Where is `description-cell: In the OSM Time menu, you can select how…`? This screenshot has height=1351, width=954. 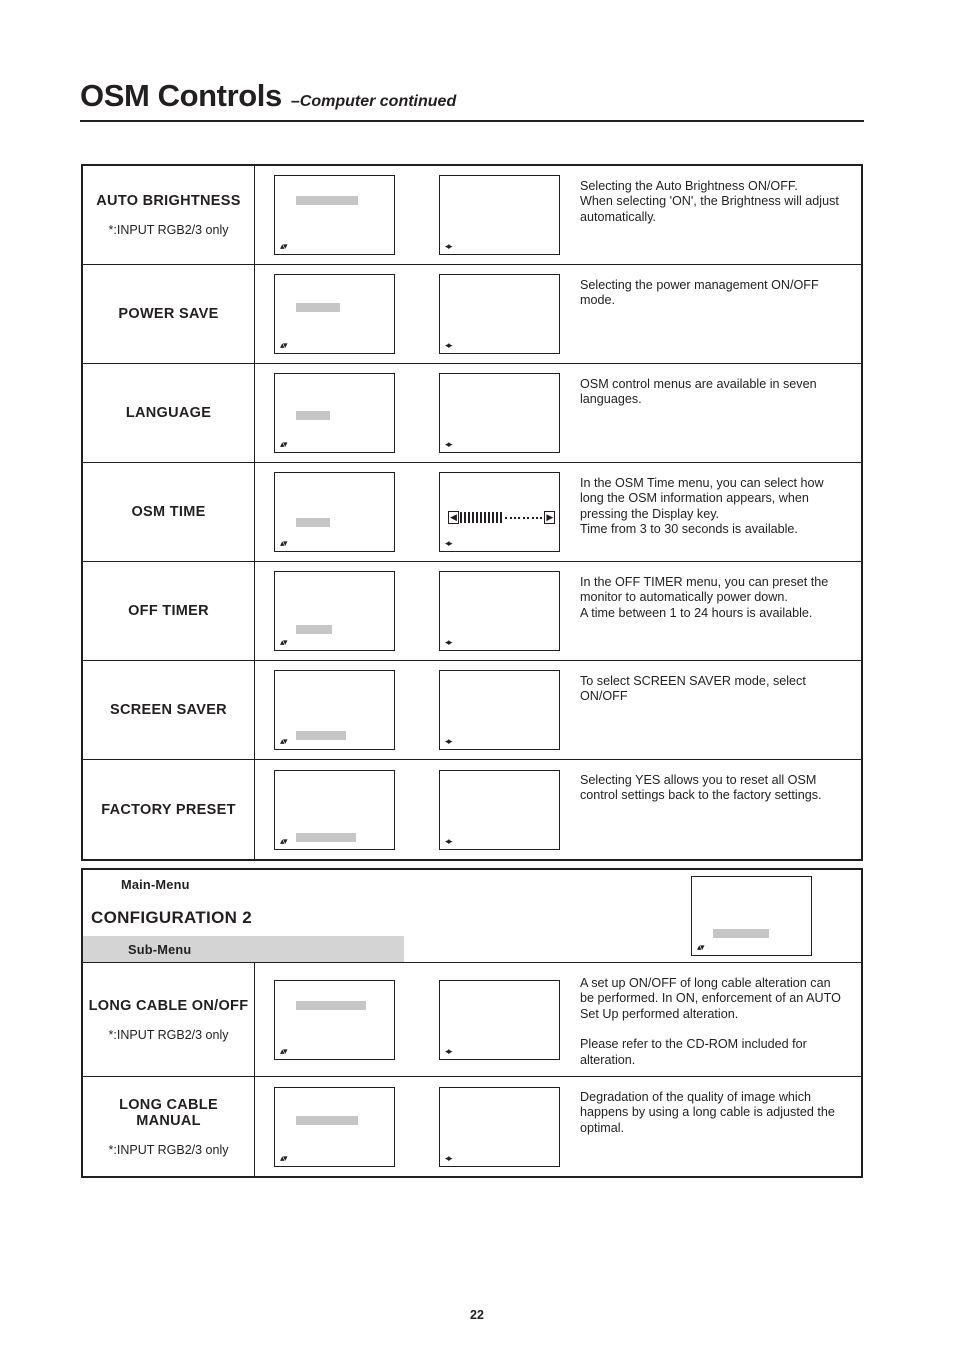 description-cell: In the OSM Time menu, you can select how… is located at coordinates (714, 512).